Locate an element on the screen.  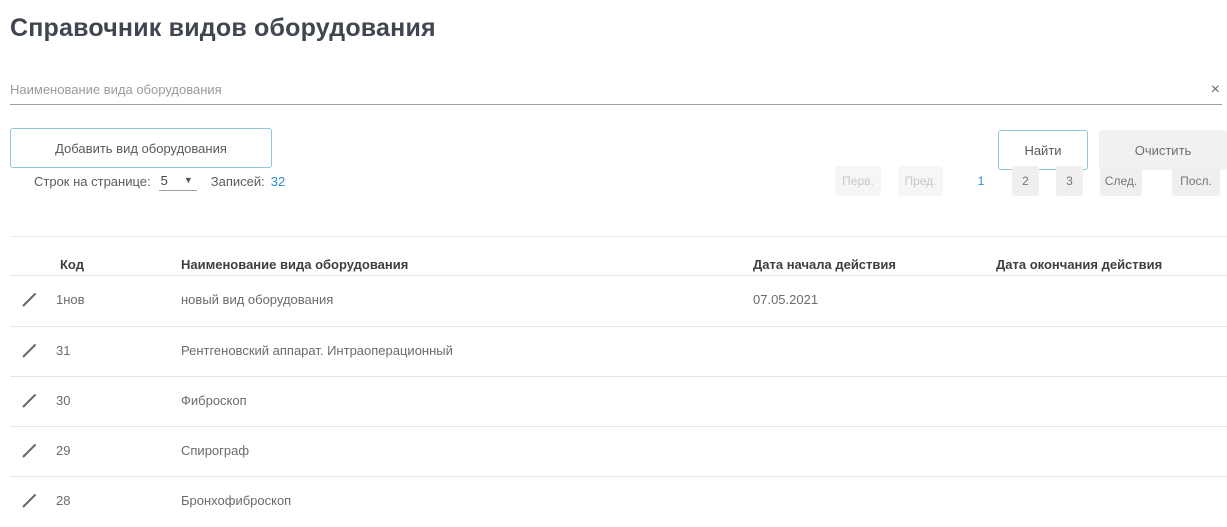
table-row: 29 Спирограф is located at coordinates (618, 451).